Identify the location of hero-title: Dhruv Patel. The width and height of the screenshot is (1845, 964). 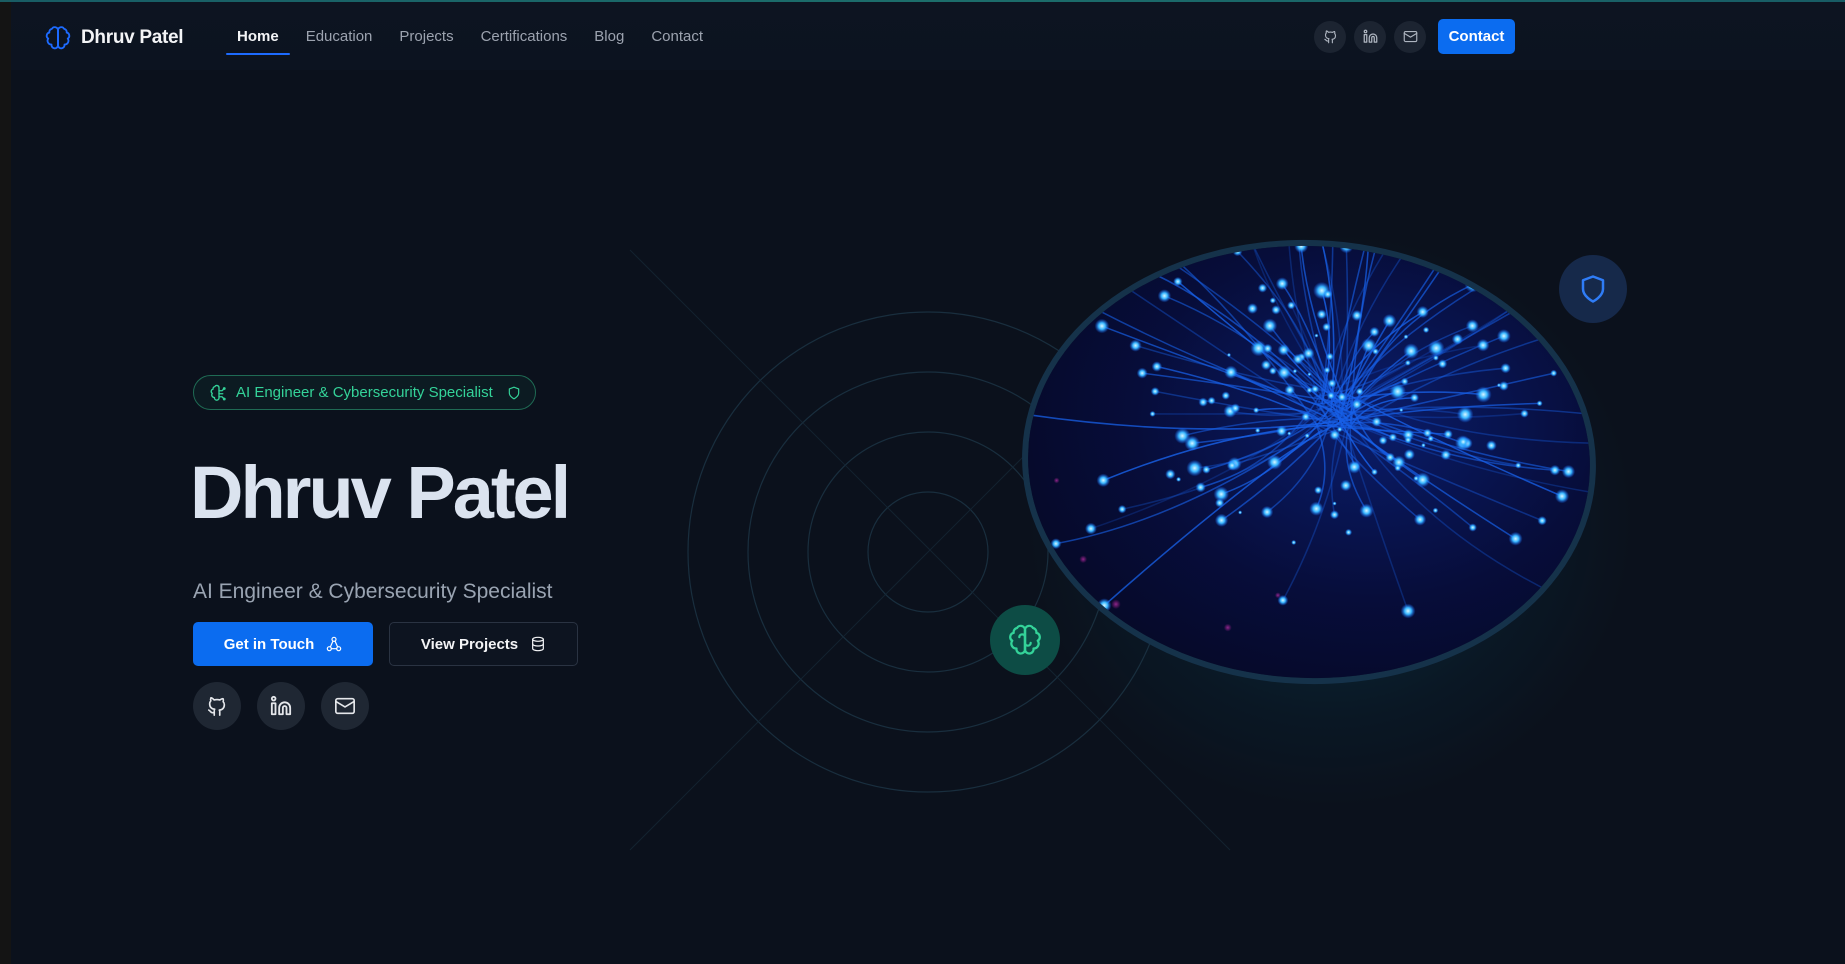
(380, 492).